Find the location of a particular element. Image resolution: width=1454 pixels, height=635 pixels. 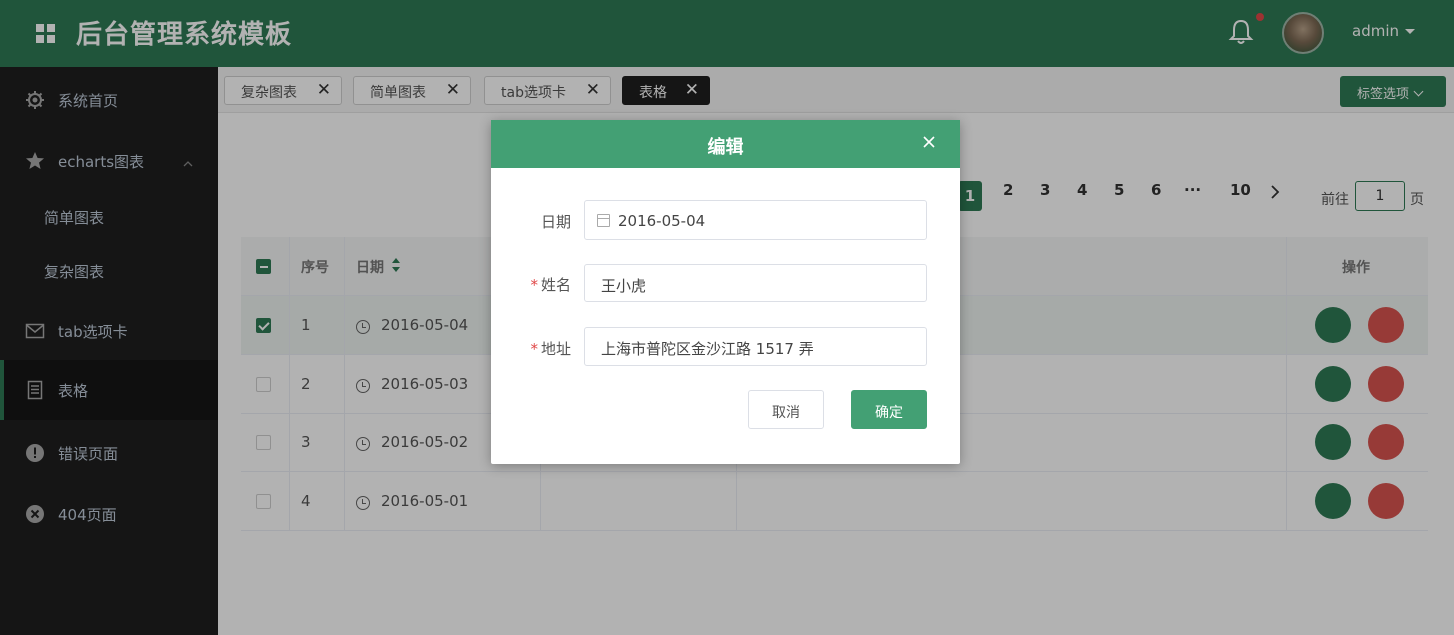

confirm-button: 确定 is located at coordinates (889, 409).